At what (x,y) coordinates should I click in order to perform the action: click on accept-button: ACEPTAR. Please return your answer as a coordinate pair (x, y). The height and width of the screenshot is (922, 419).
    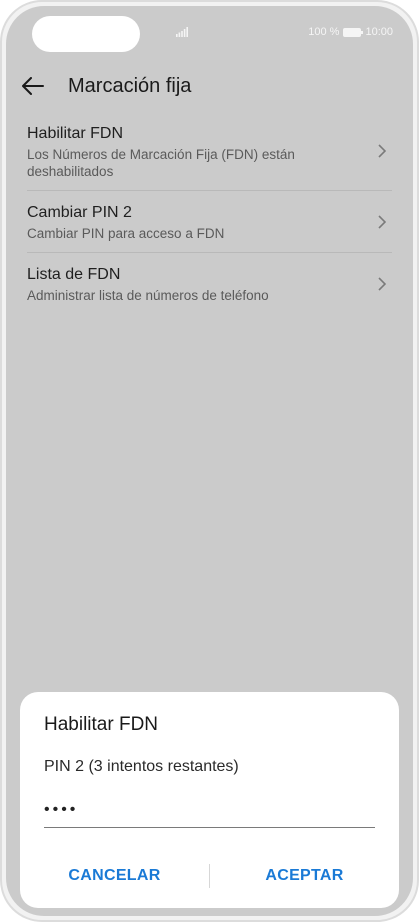
    Looking at the image, I should click on (304, 876).